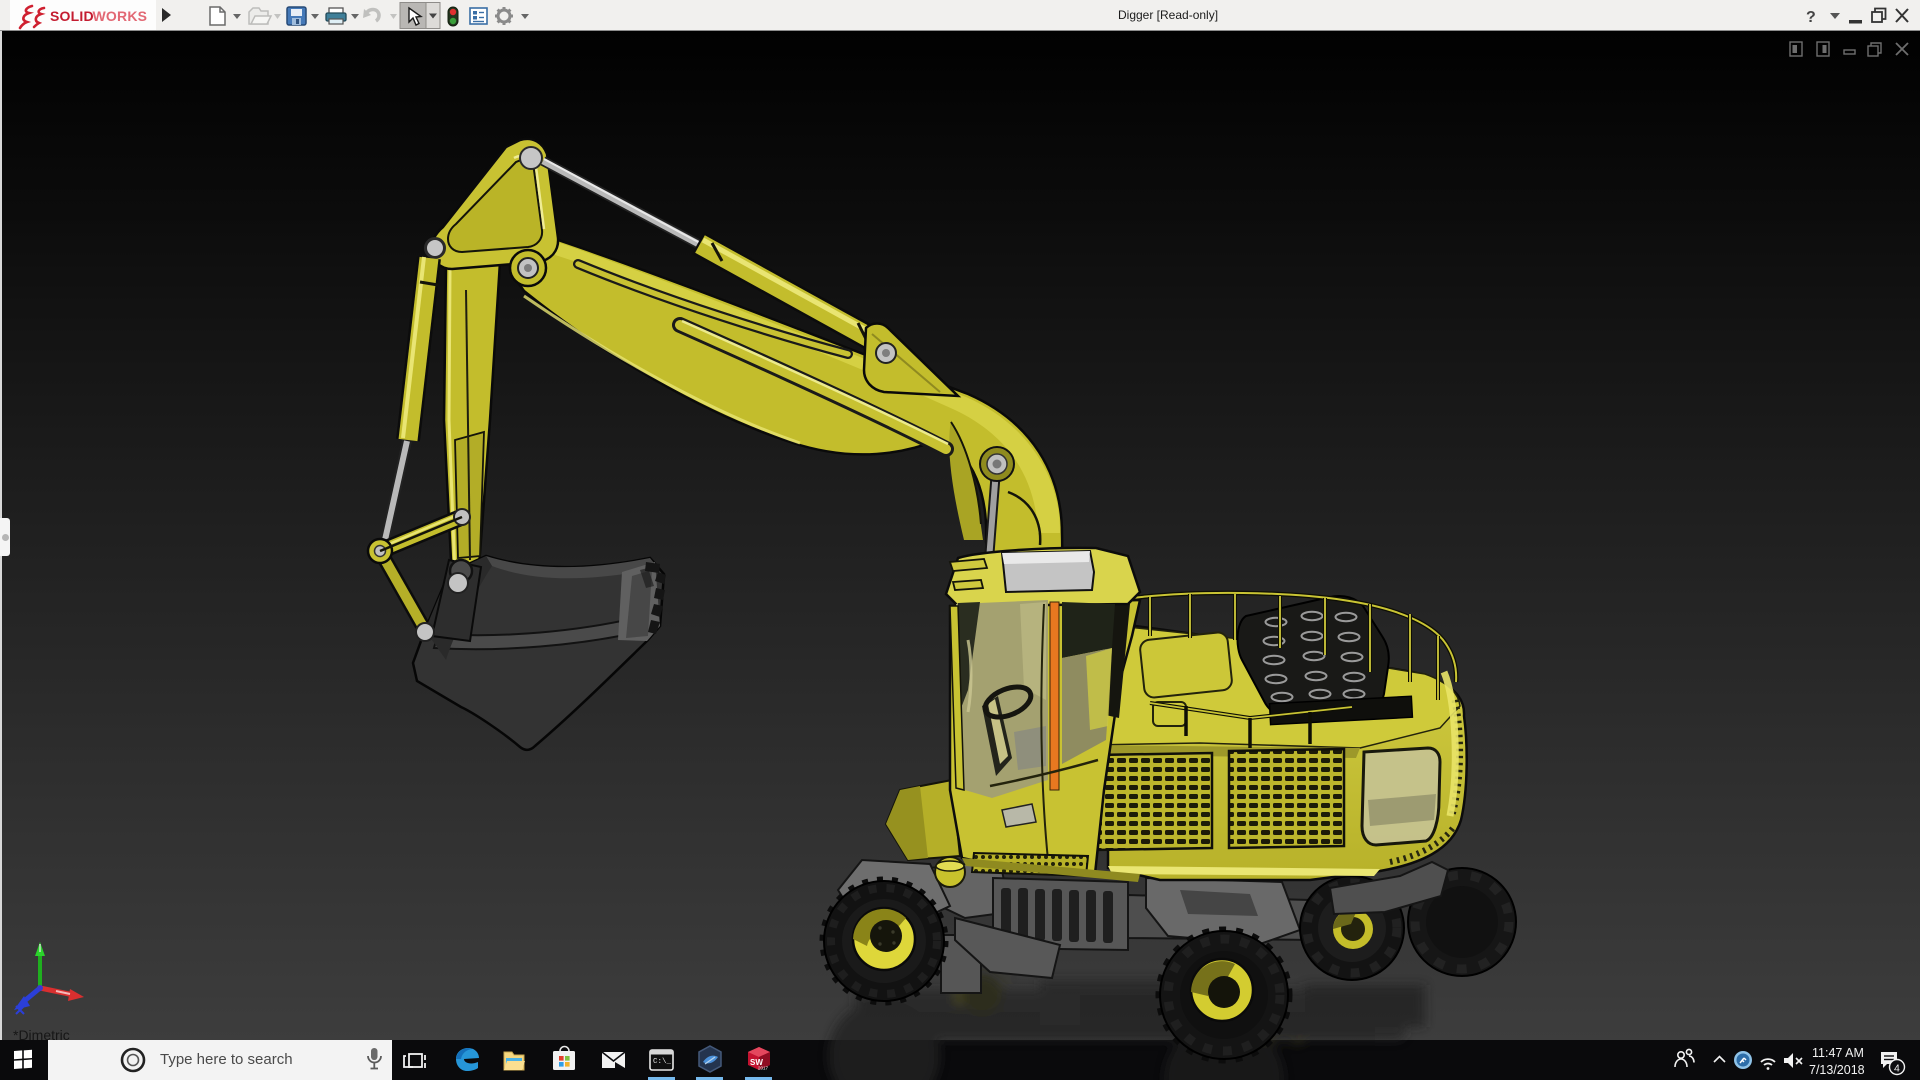 The height and width of the screenshot is (1080, 1920). What do you see at coordinates (41, 1035) in the screenshot?
I see `svg-text: *Dimetric` at bounding box center [41, 1035].